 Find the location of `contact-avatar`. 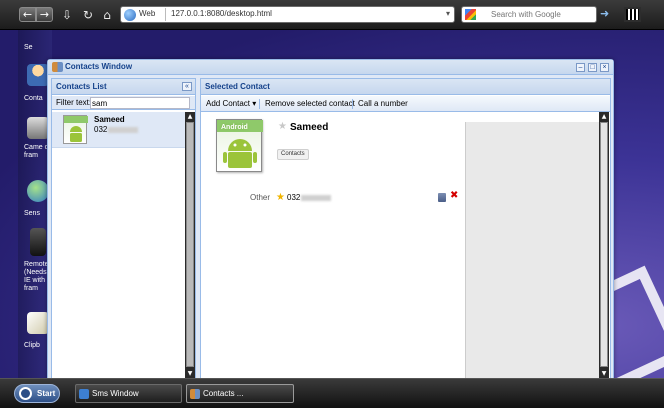

contact-avatar is located at coordinates (75, 129).